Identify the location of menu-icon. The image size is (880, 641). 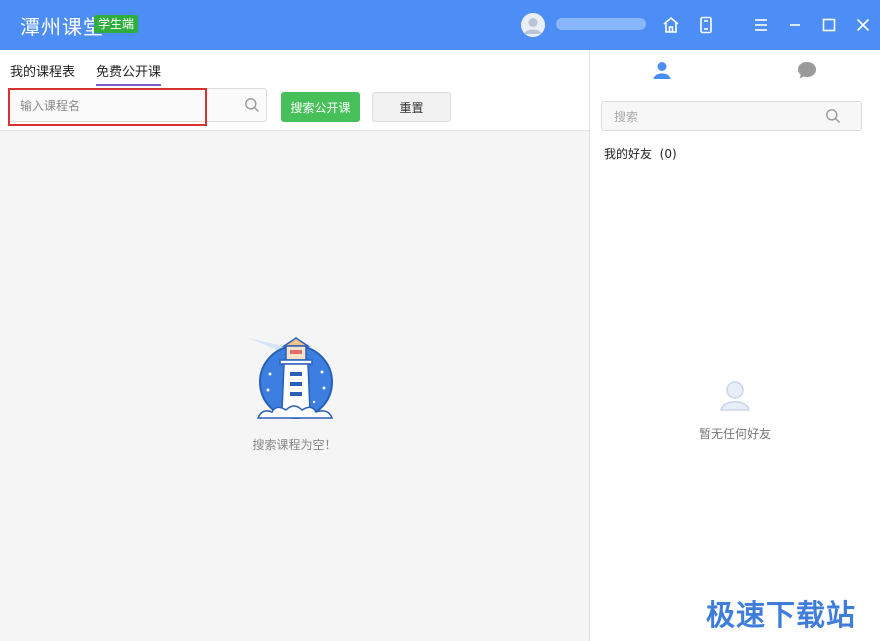
(761, 25).